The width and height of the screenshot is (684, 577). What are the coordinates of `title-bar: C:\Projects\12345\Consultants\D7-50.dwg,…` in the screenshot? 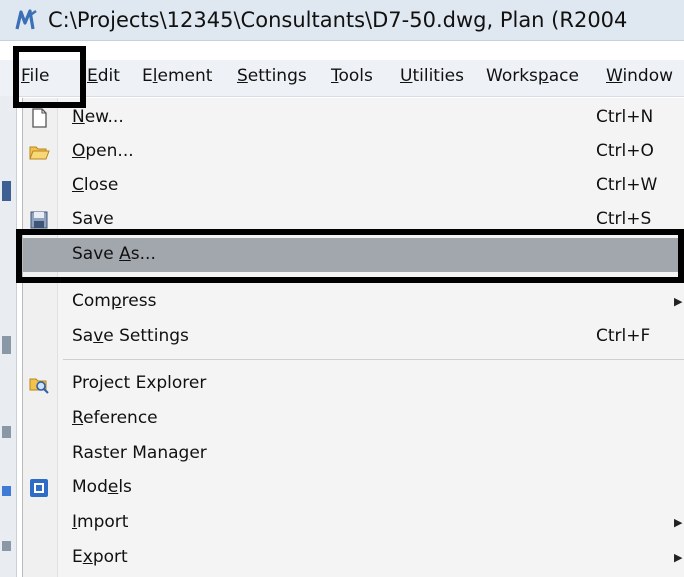 It's located at (342, 20).